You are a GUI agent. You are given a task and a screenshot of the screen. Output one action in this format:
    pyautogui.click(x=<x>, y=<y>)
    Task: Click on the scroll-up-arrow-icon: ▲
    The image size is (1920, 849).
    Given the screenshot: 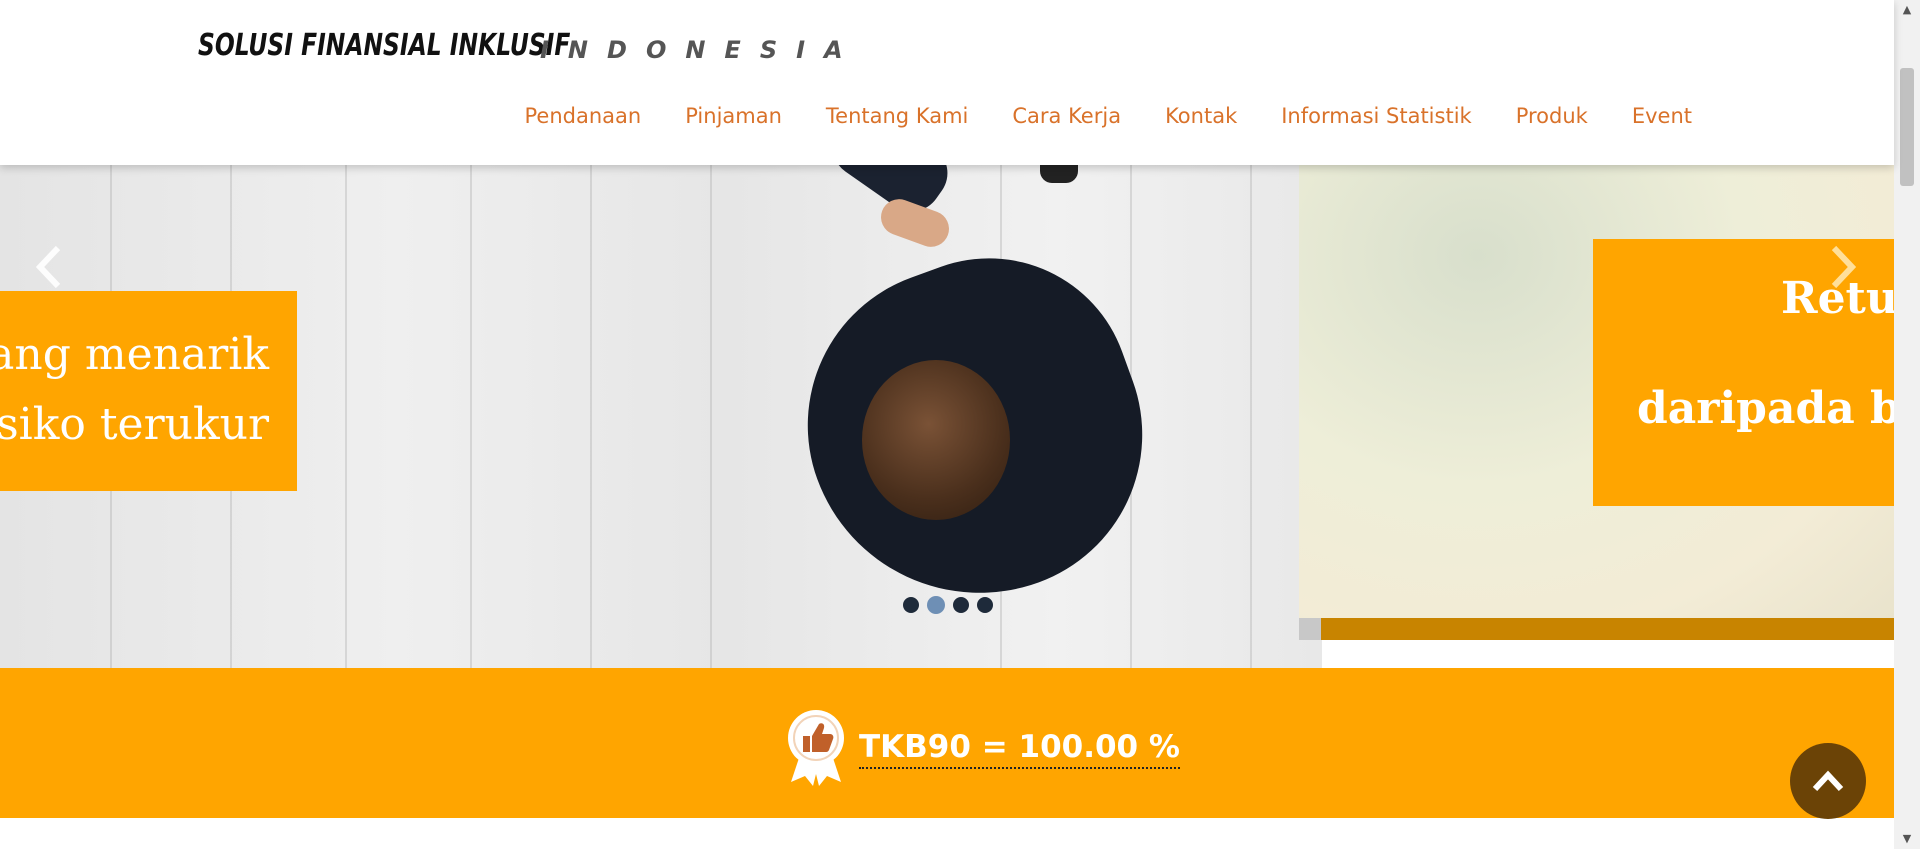 What is the action you would take?
    pyautogui.click(x=1907, y=10)
    